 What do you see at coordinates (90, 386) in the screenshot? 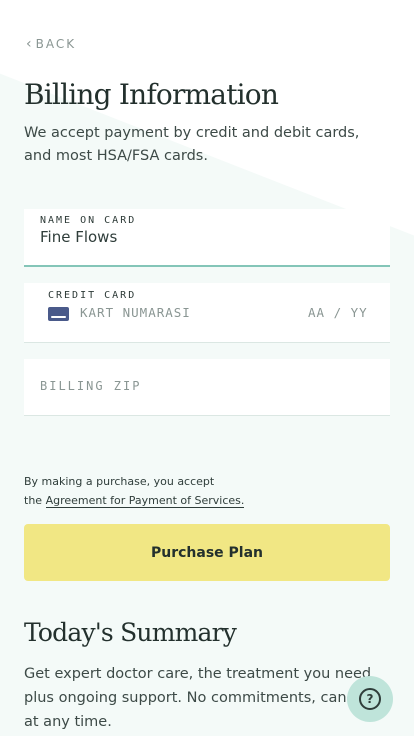
I see `billing-zip-input: BILLING ZIP` at bounding box center [90, 386].